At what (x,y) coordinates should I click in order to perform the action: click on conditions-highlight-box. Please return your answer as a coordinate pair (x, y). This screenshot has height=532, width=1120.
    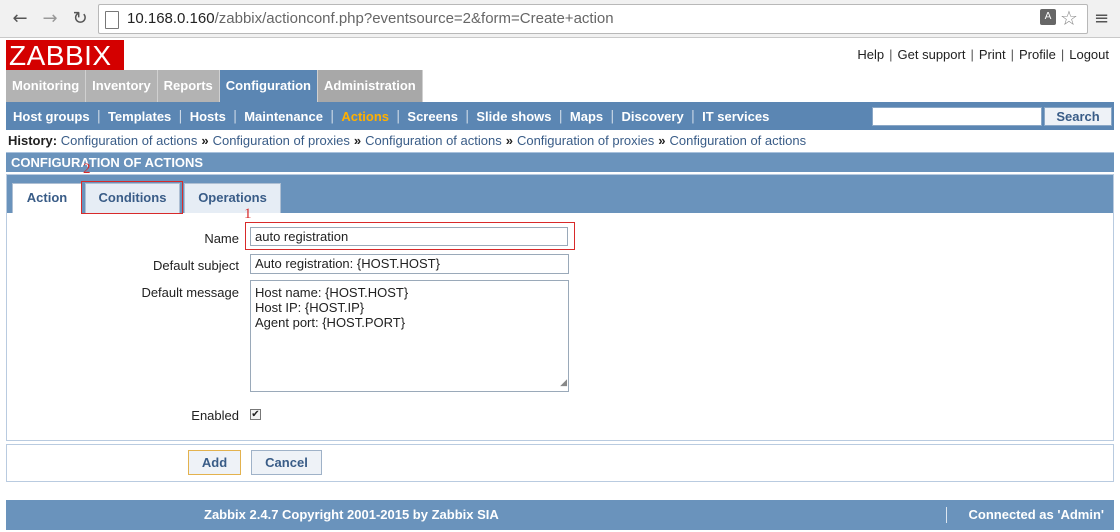
    Looking at the image, I should click on (132, 197).